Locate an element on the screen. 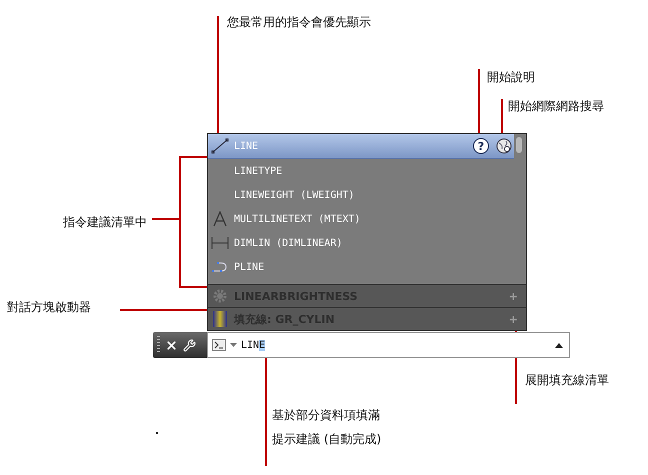  prompt-icon is located at coordinates (219, 345).